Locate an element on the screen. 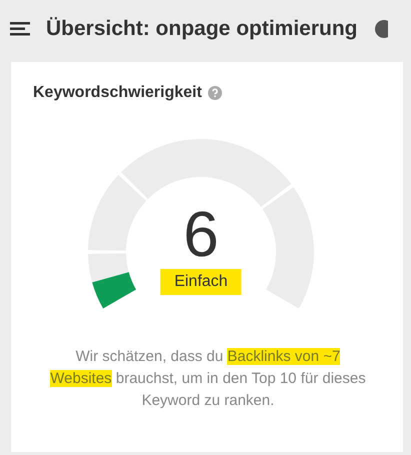 The image size is (411, 455). difficulty-rating: Einfach is located at coordinates (201, 282).